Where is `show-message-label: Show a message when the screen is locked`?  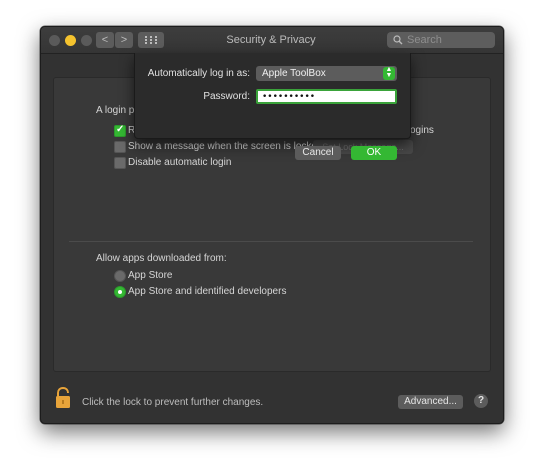
show-message-label: Show a message when the screen is locked is located at coordinates (225, 146).